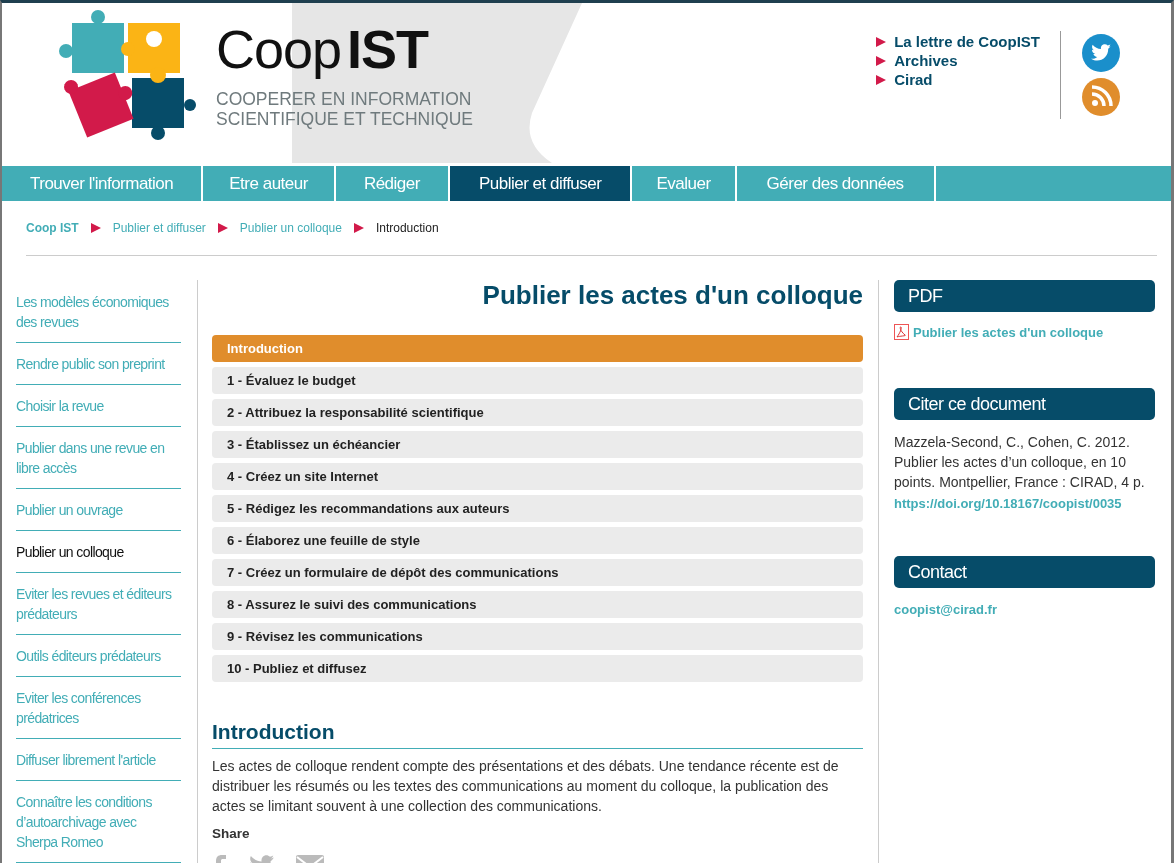 This screenshot has width=1174, height=866. Describe the element at coordinates (945, 609) in the screenshot. I see `email-link: coopist@cirad.fr` at that location.